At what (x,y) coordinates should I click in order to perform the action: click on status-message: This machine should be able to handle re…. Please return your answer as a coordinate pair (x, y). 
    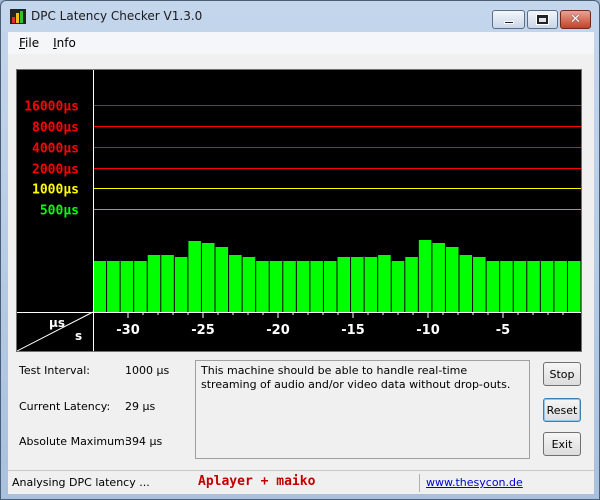
    Looking at the image, I should click on (362, 409).